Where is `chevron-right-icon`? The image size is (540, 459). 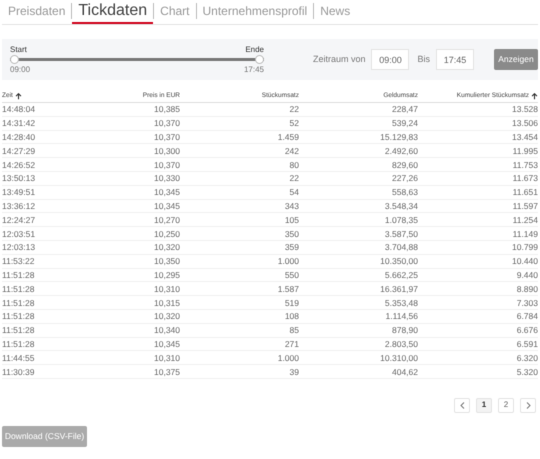
chevron-right-icon is located at coordinates (528, 405).